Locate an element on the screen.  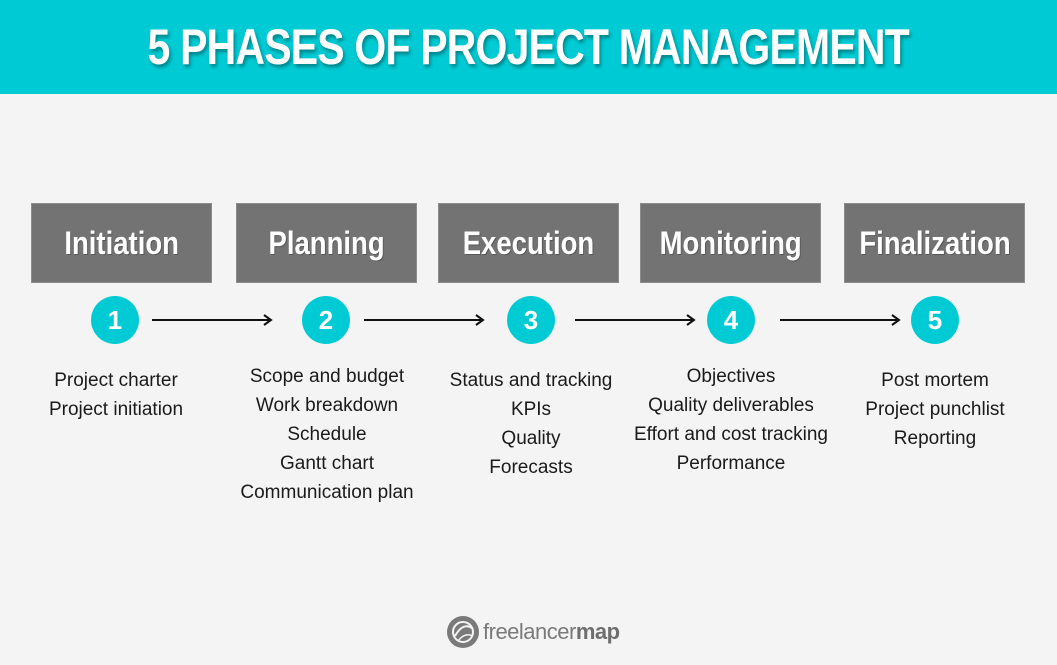
title-banner: 5 PHASES OF PROJECT MANAGEMENT is located at coordinates (528, 47).